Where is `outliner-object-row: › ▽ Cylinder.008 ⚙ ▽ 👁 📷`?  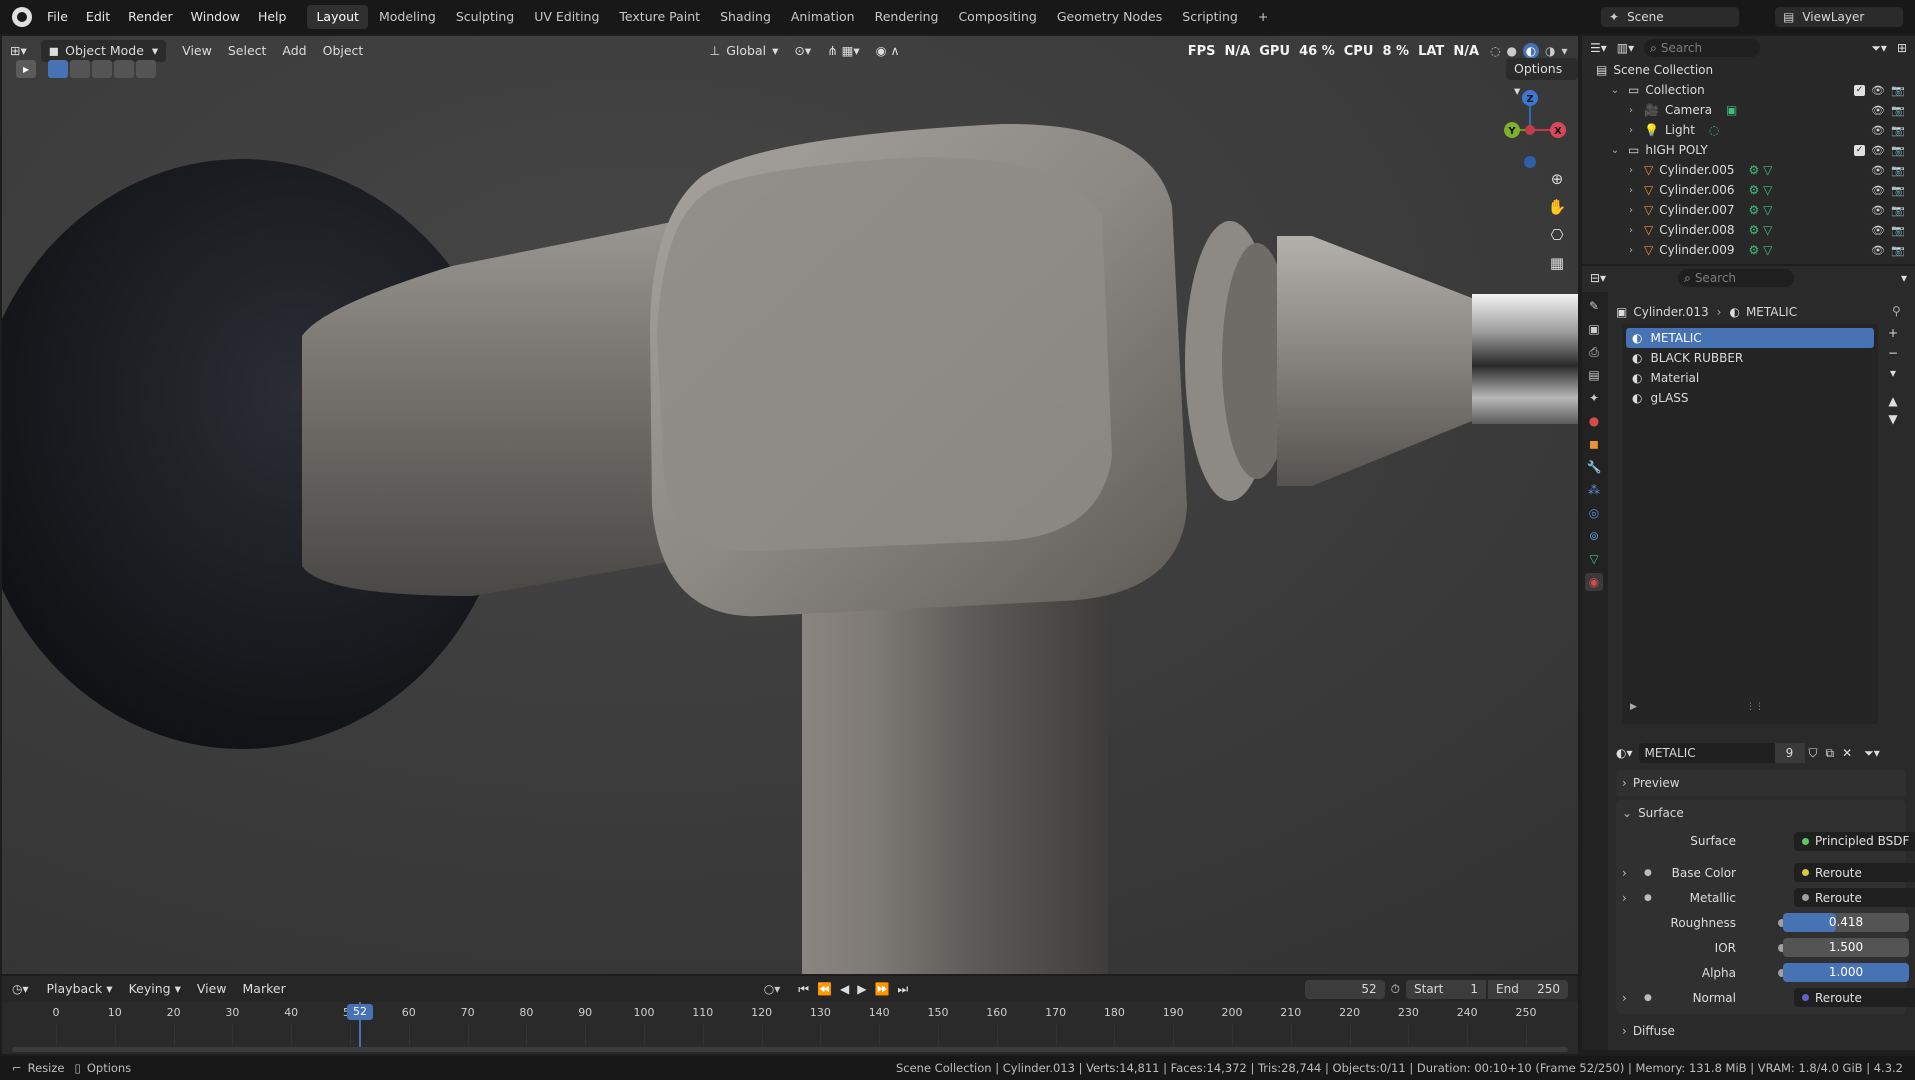
outliner-object-row: › ▽ Cylinder.008 ⚙ ▽ 👁 📷 is located at coordinates (1748, 230).